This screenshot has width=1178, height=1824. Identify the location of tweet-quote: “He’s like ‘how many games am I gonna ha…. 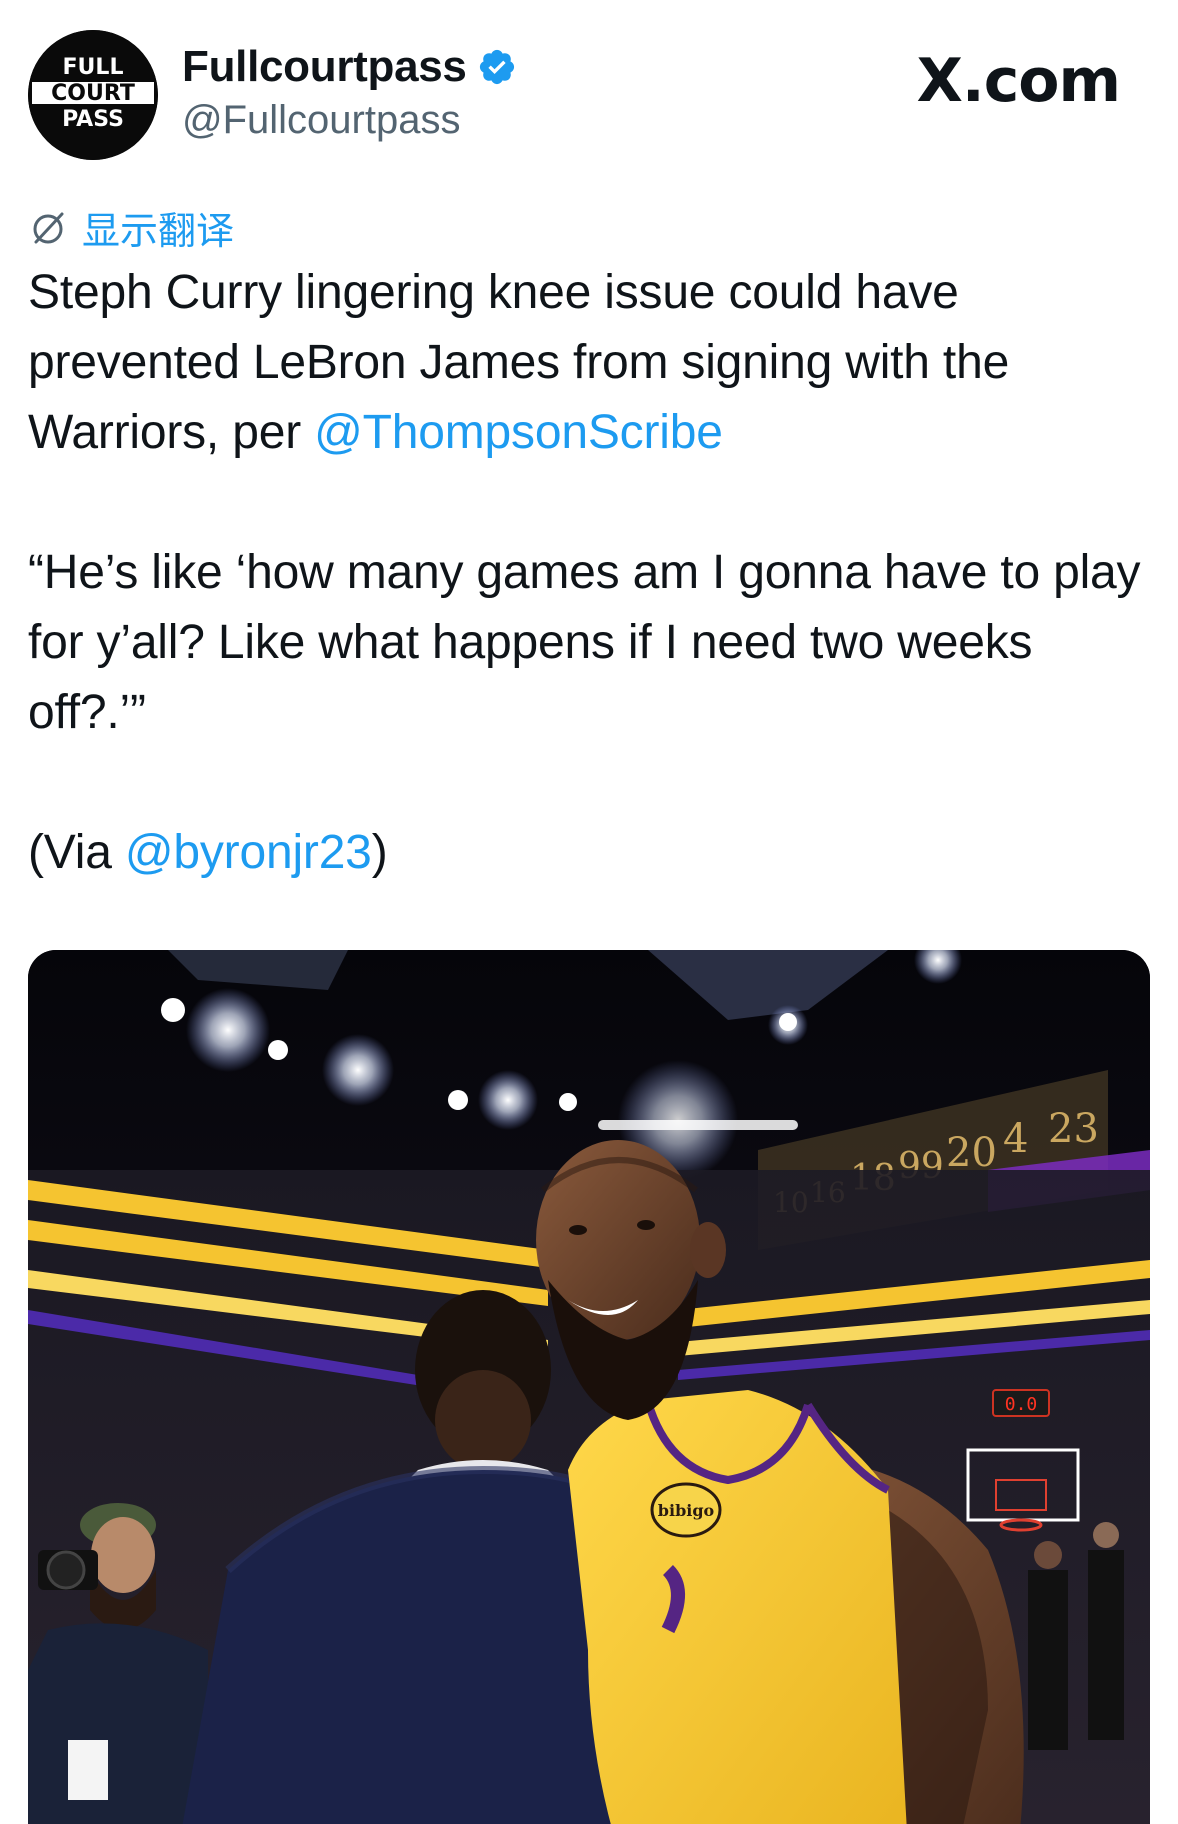
(584, 642).